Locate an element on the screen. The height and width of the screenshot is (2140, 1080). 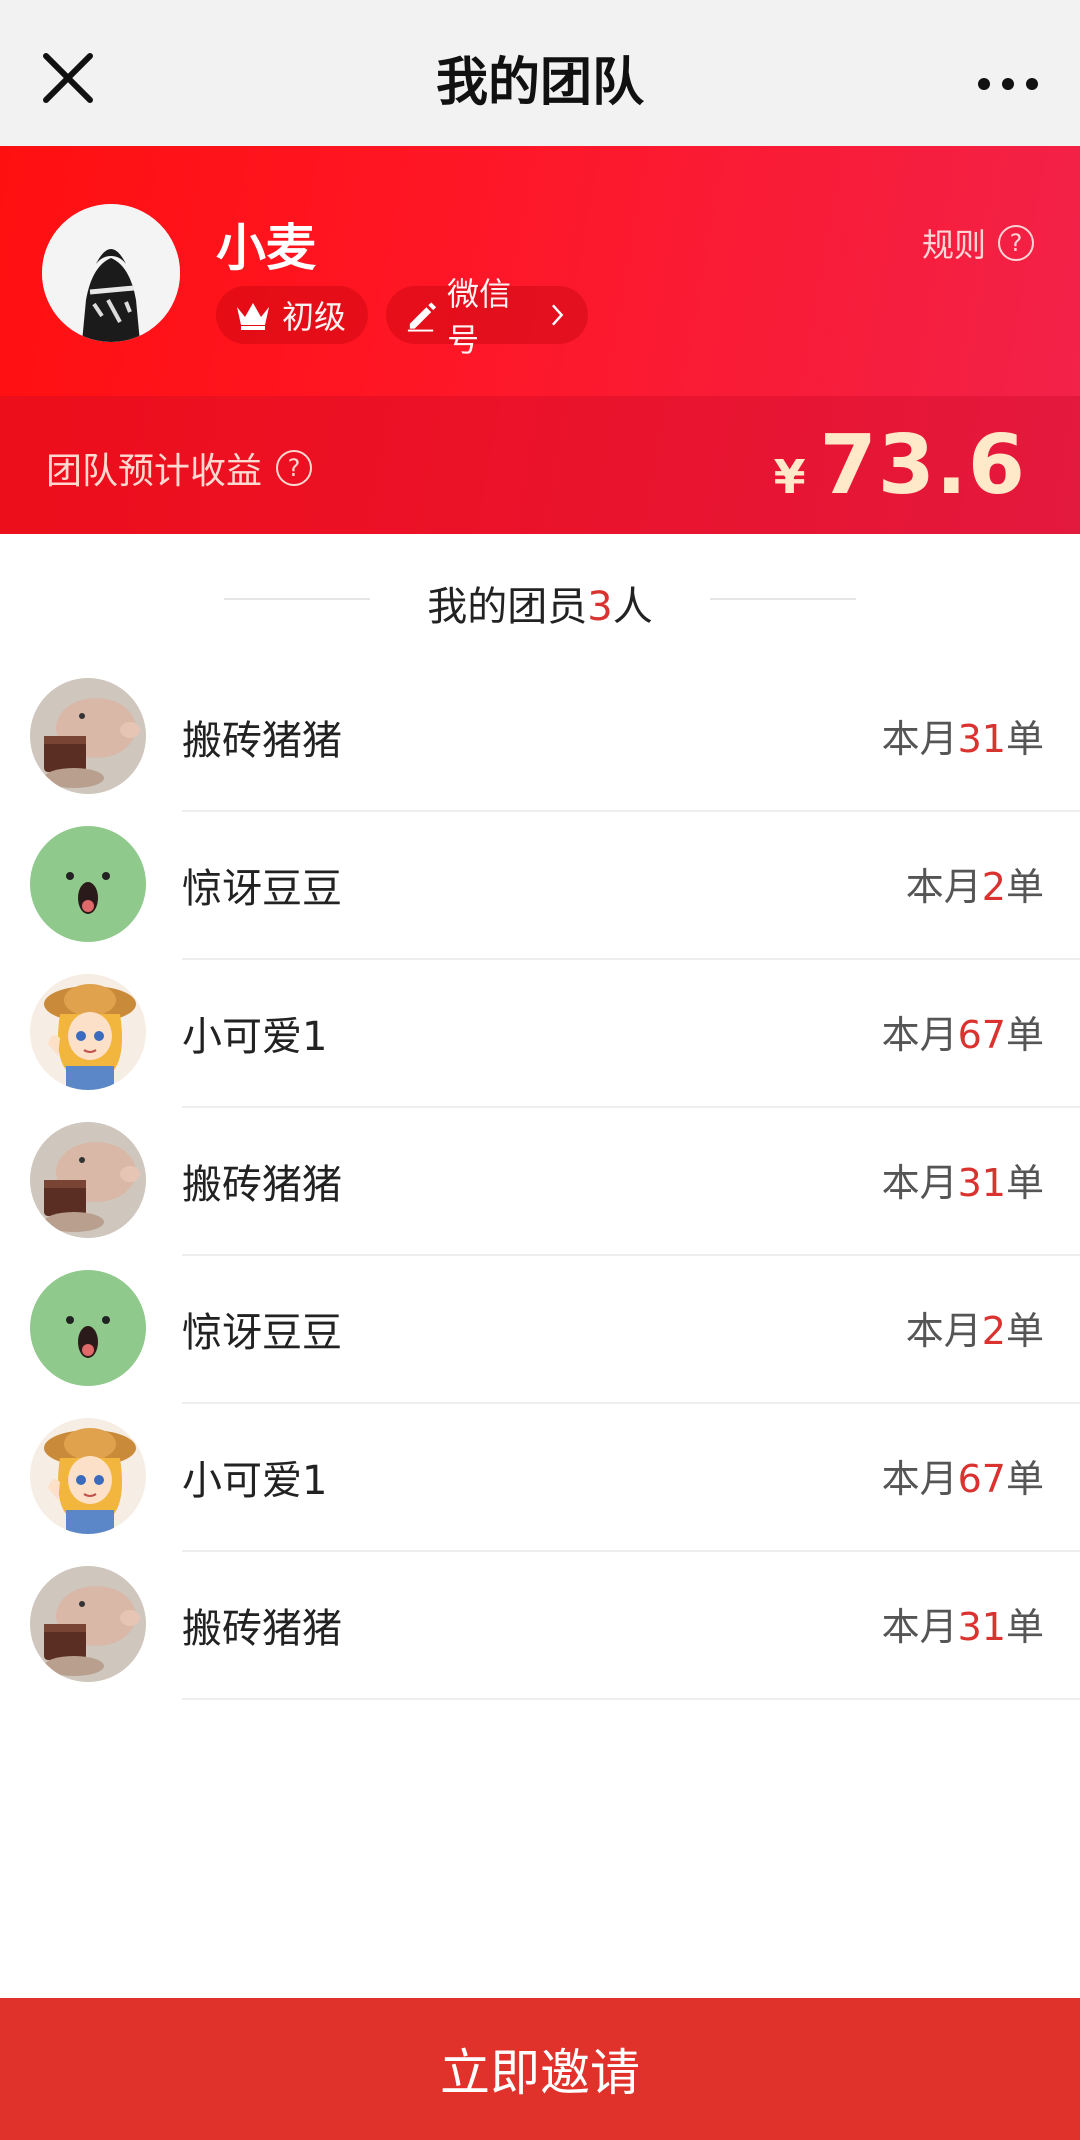
earnings-amount: ¥ 73.6 is located at coordinates (900, 465).